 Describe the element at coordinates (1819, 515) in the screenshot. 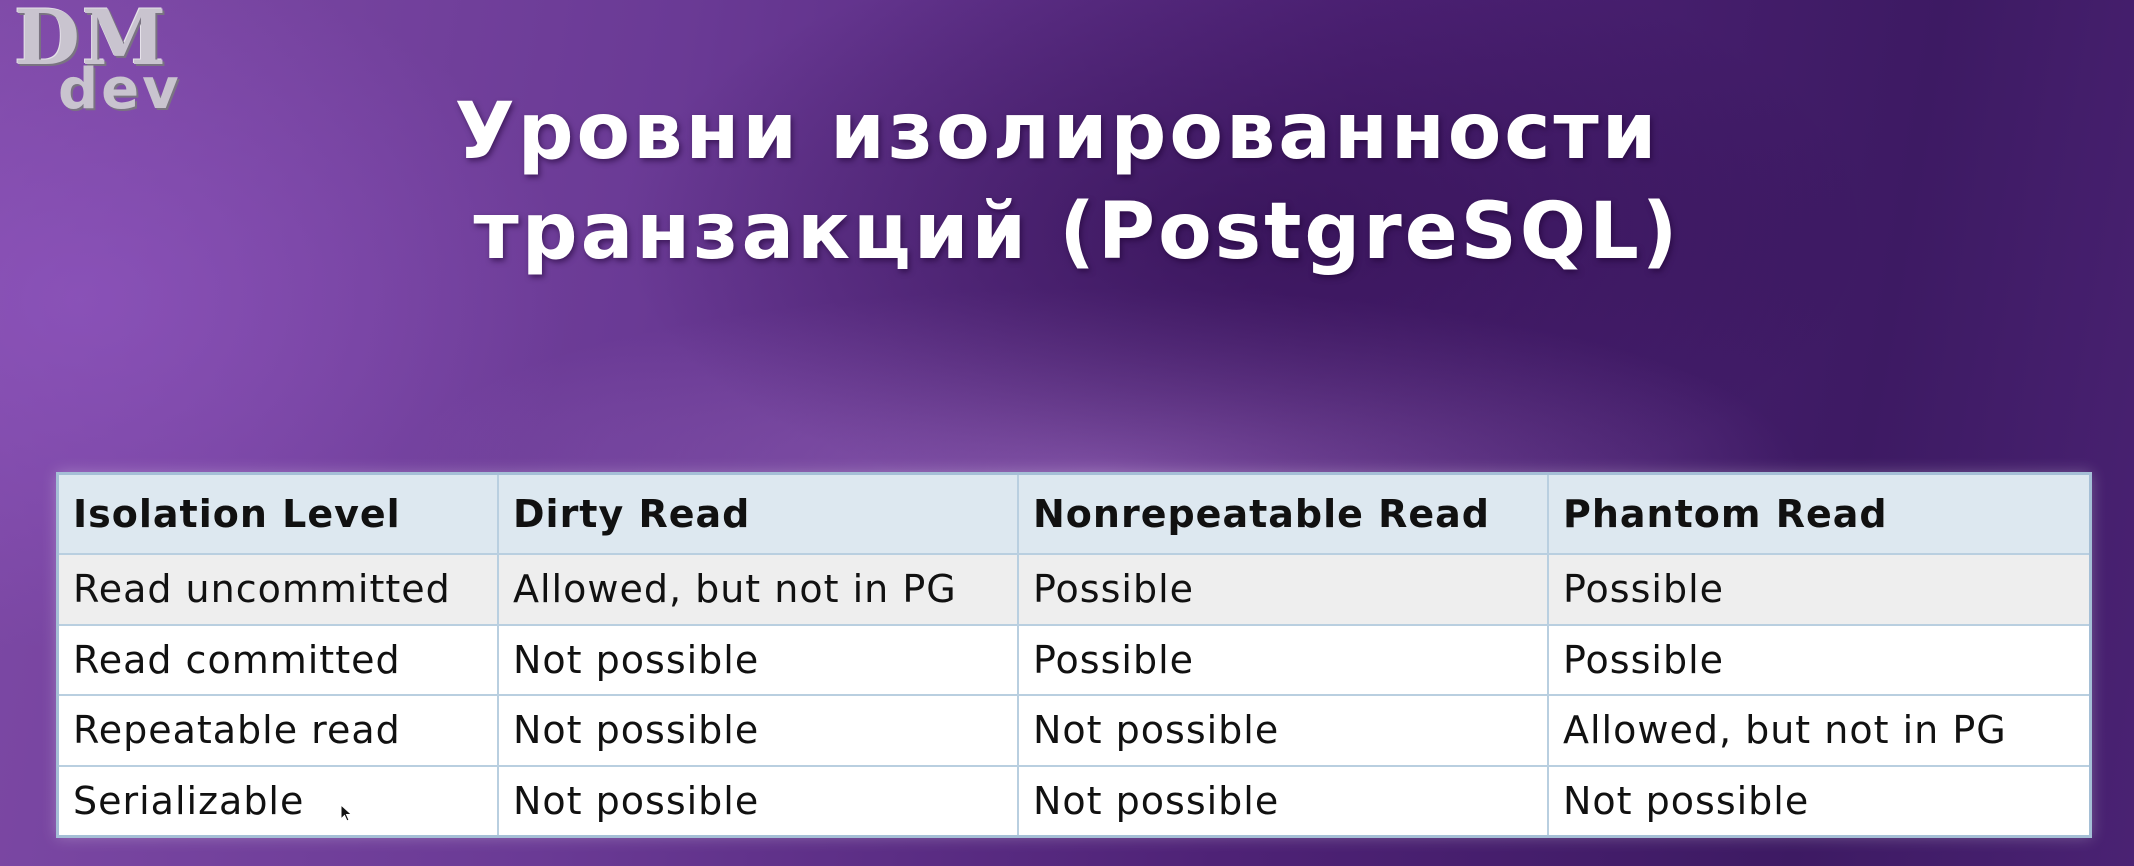

I see `header-phantom-read: Phantom Read` at that location.